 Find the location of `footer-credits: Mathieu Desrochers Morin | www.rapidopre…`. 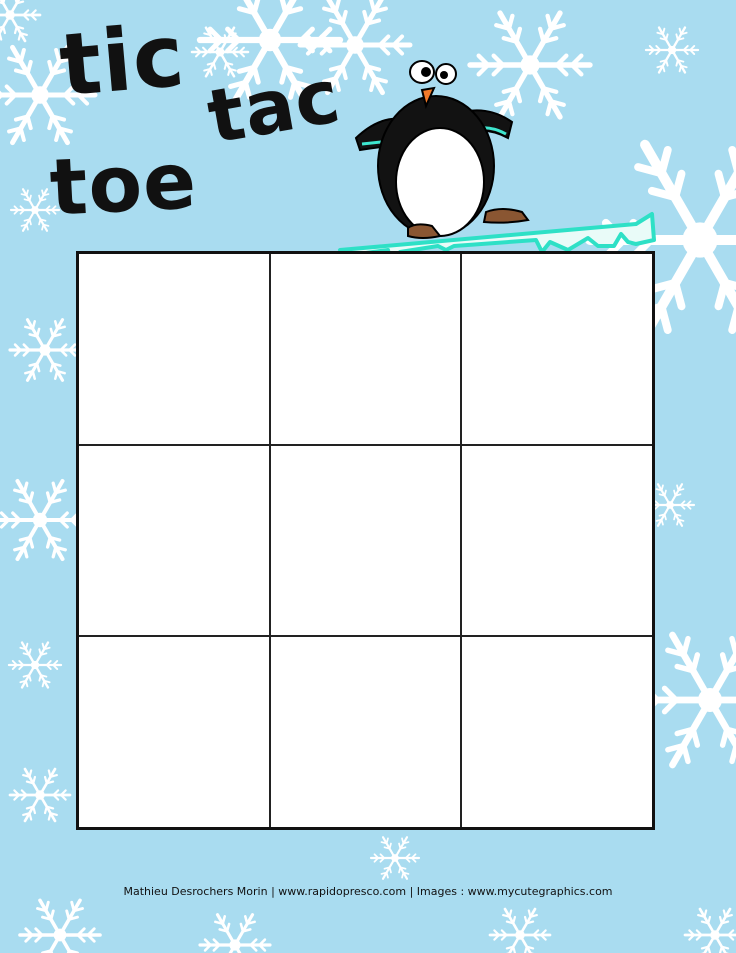

footer-credits: Mathieu Desrochers Morin | www.rapidopre… is located at coordinates (368, 891).